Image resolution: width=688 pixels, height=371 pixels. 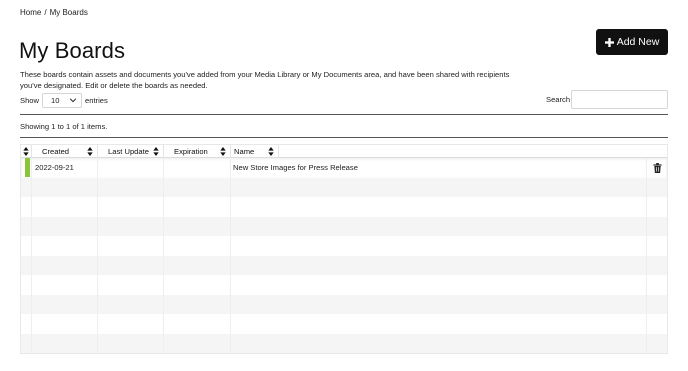 What do you see at coordinates (609, 42) in the screenshot?
I see `plus-icon` at bounding box center [609, 42].